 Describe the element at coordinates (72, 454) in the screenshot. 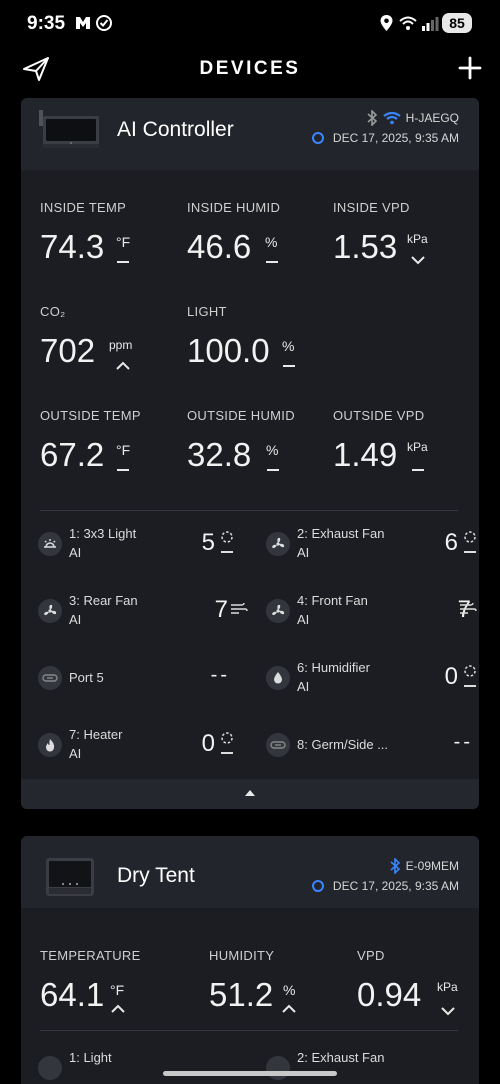

I see `metric-value: 67.2` at that location.